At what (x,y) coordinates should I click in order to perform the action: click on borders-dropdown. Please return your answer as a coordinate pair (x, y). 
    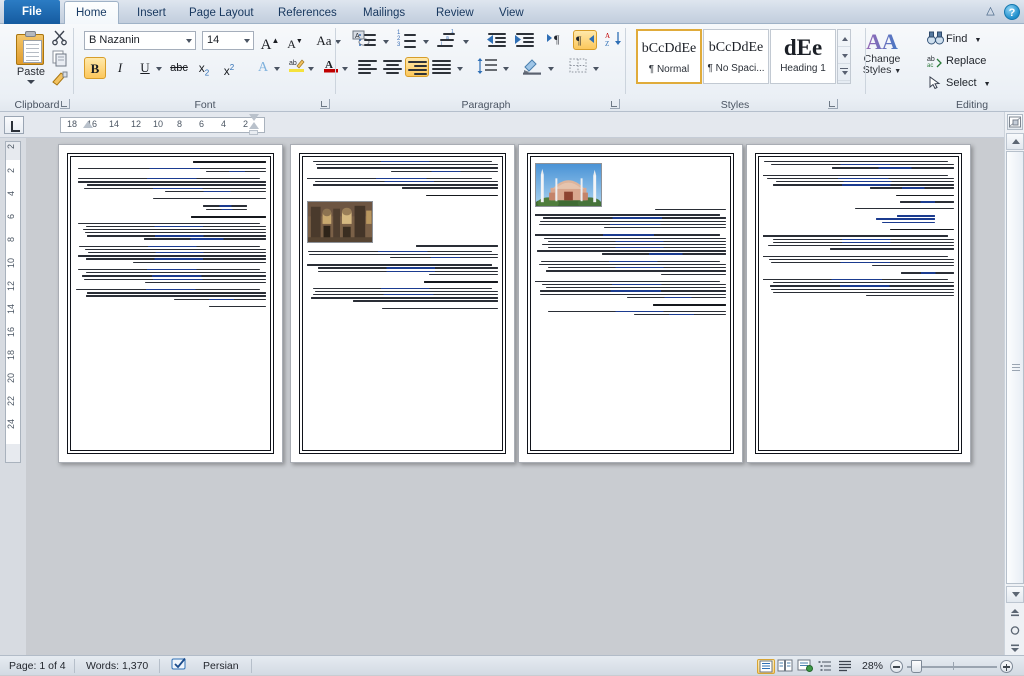
    Looking at the image, I should click on (595, 68).